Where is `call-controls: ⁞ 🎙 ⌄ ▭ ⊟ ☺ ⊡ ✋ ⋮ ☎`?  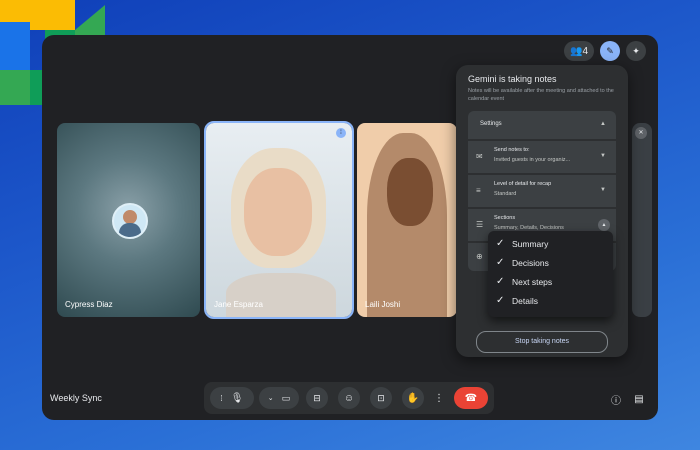 call-controls: ⁞ 🎙 ⌄ ▭ ⊟ ☺ ⊡ ✋ ⋮ ☎ is located at coordinates (349, 398).